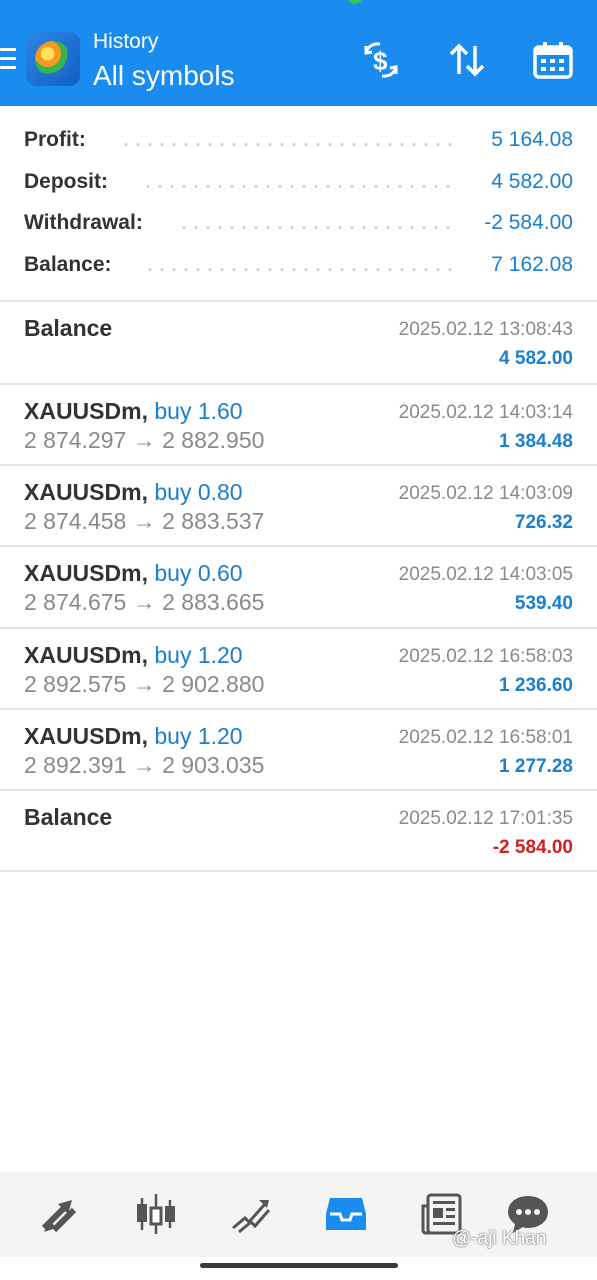 The image size is (597, 1280). I want to click on summary-label: Profit:, so click(55, 139).